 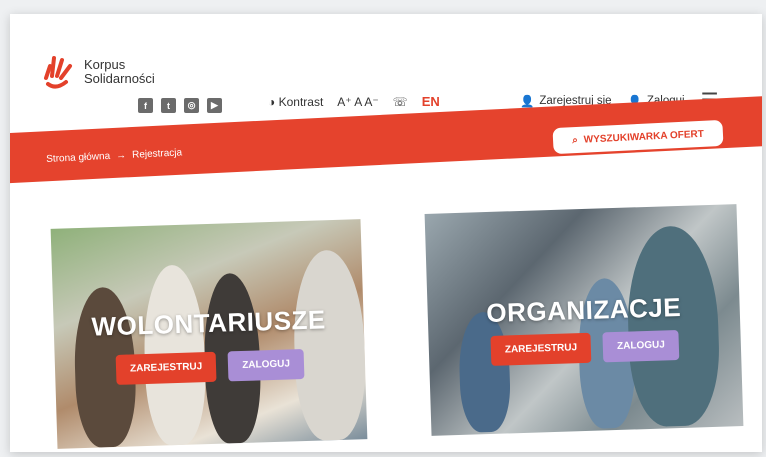 What do you see at coordinates (168, 105) in the screenshot?
I see `twitter-icon: t` at bounding box center [168, 105].